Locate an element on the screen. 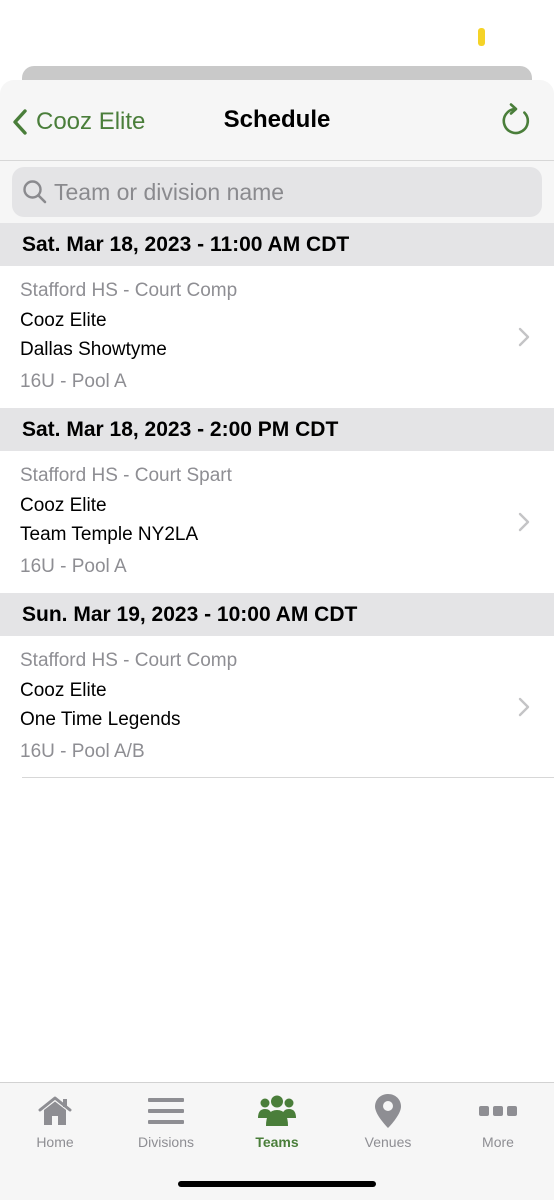  list-icon is located at coordinates (166, 1111).